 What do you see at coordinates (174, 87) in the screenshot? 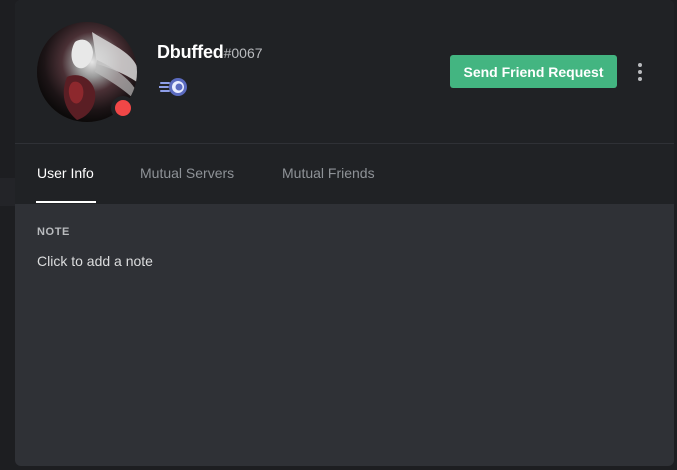
I see `nitro-badge-icon` at bounding box center [174, 87].